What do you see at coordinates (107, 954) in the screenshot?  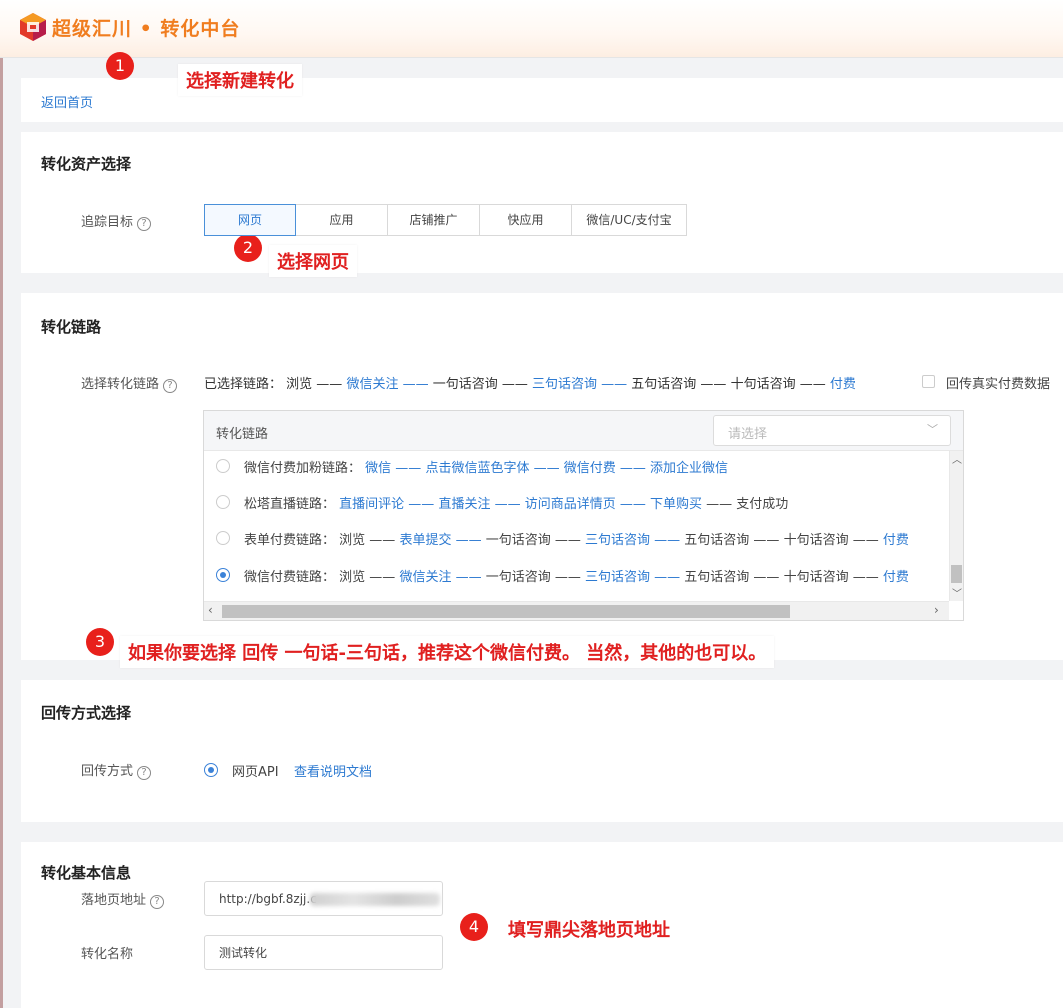 I see `conversion-name-label: 转化名称` at bounding box center [107, 954].